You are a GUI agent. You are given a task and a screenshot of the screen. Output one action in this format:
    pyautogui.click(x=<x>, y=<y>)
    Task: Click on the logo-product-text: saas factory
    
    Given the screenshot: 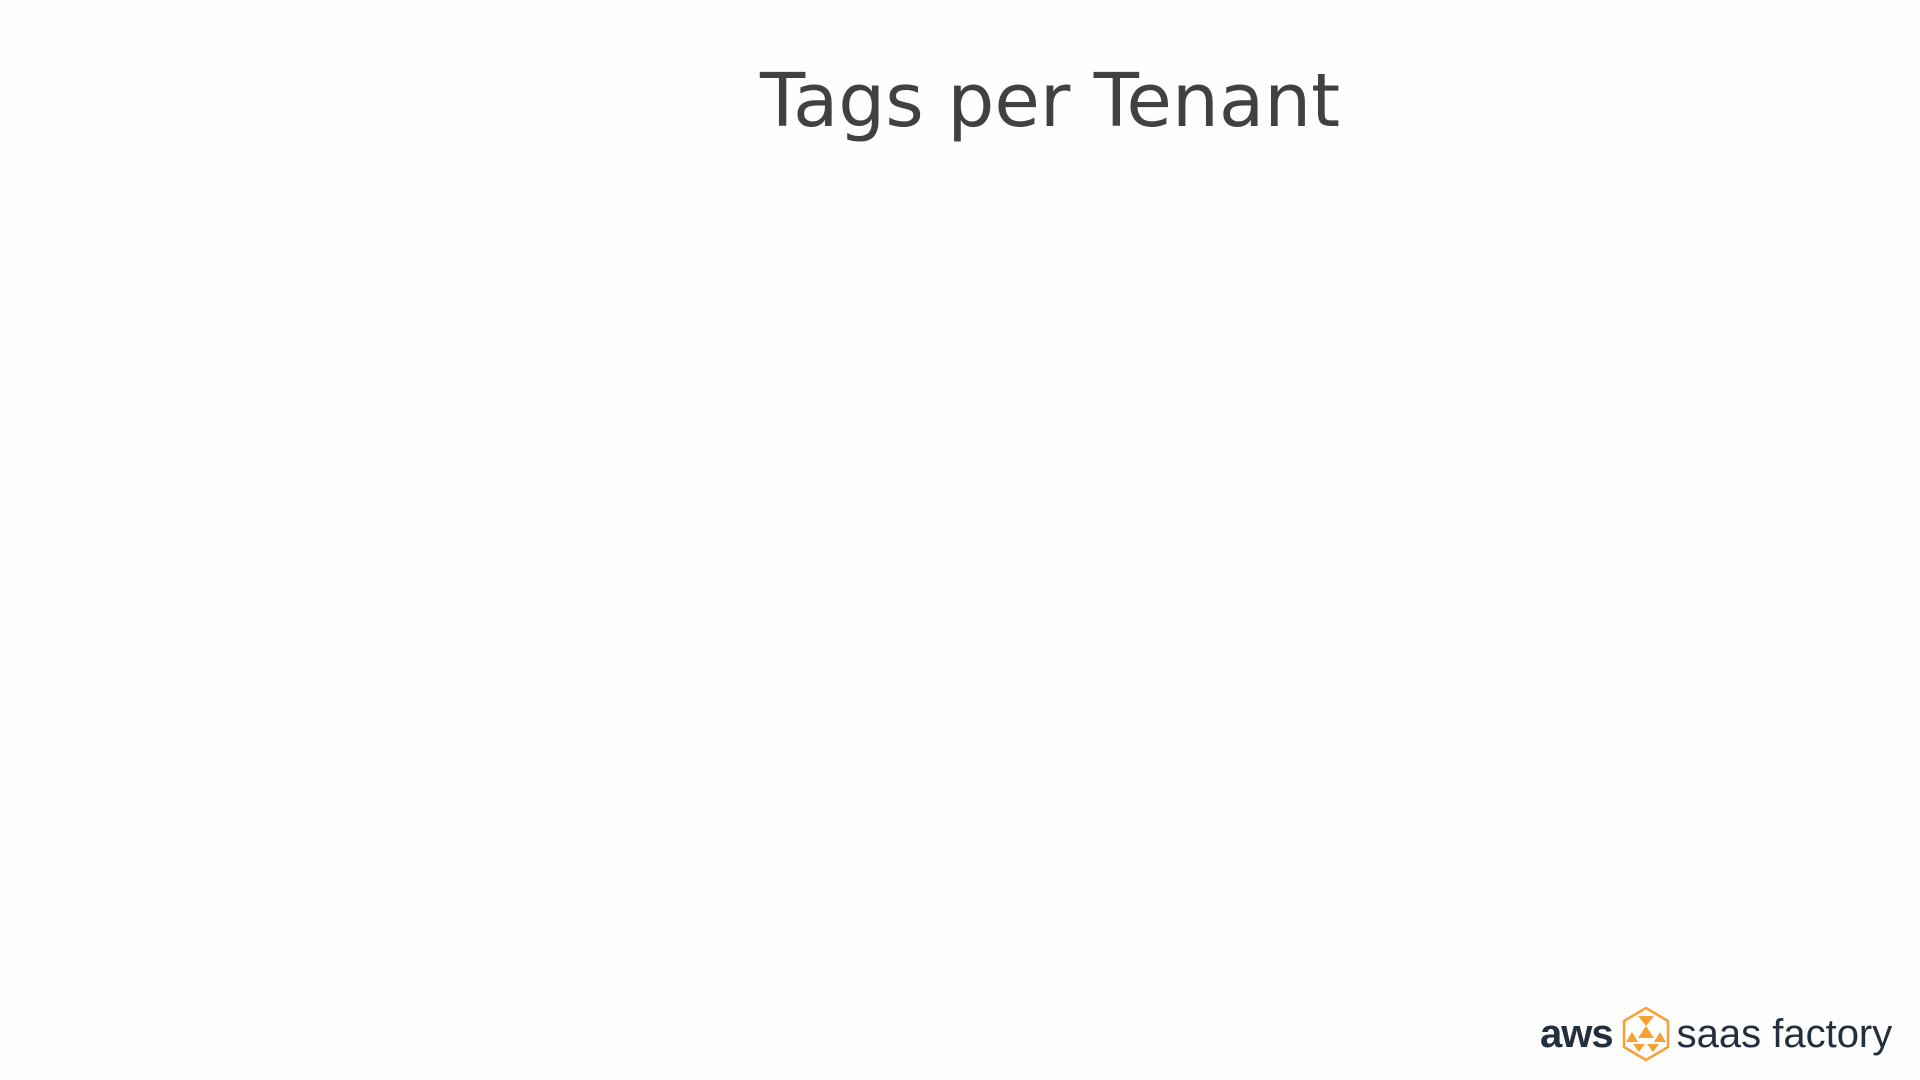 What is the action you would take?
    pyautogui.click(x=1784, y=1033)
    